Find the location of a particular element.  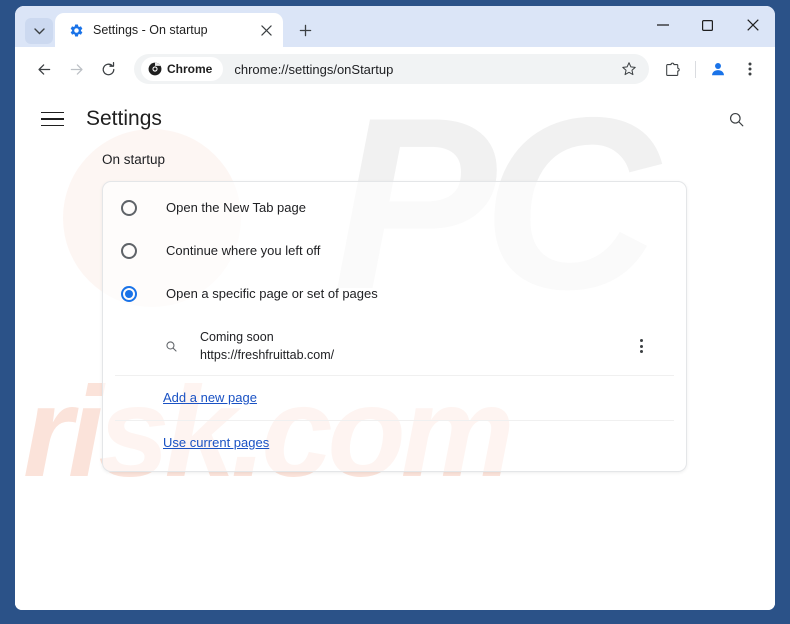

profile-avatar-icon is located at coordinates (718, 69).